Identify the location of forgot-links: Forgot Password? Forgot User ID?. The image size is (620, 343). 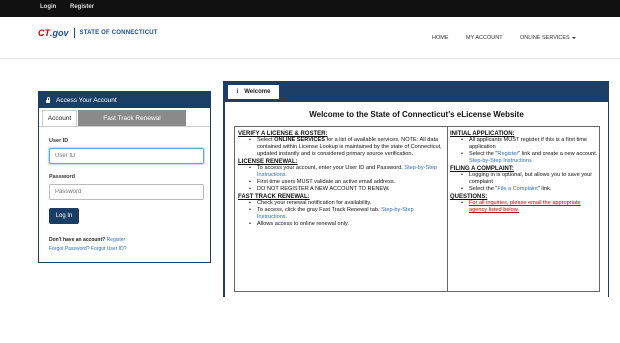
(88, 249).